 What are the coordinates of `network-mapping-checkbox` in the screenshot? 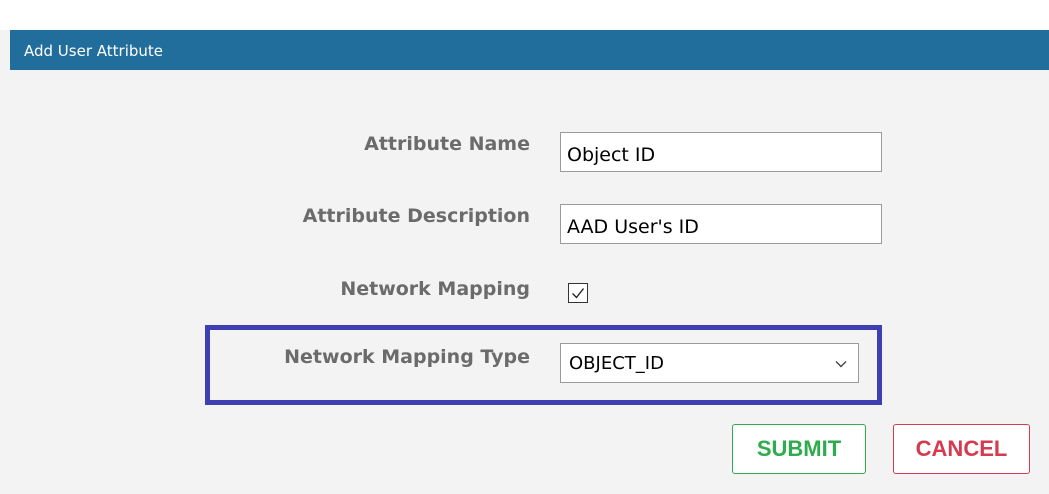 It's located at (578, 293).